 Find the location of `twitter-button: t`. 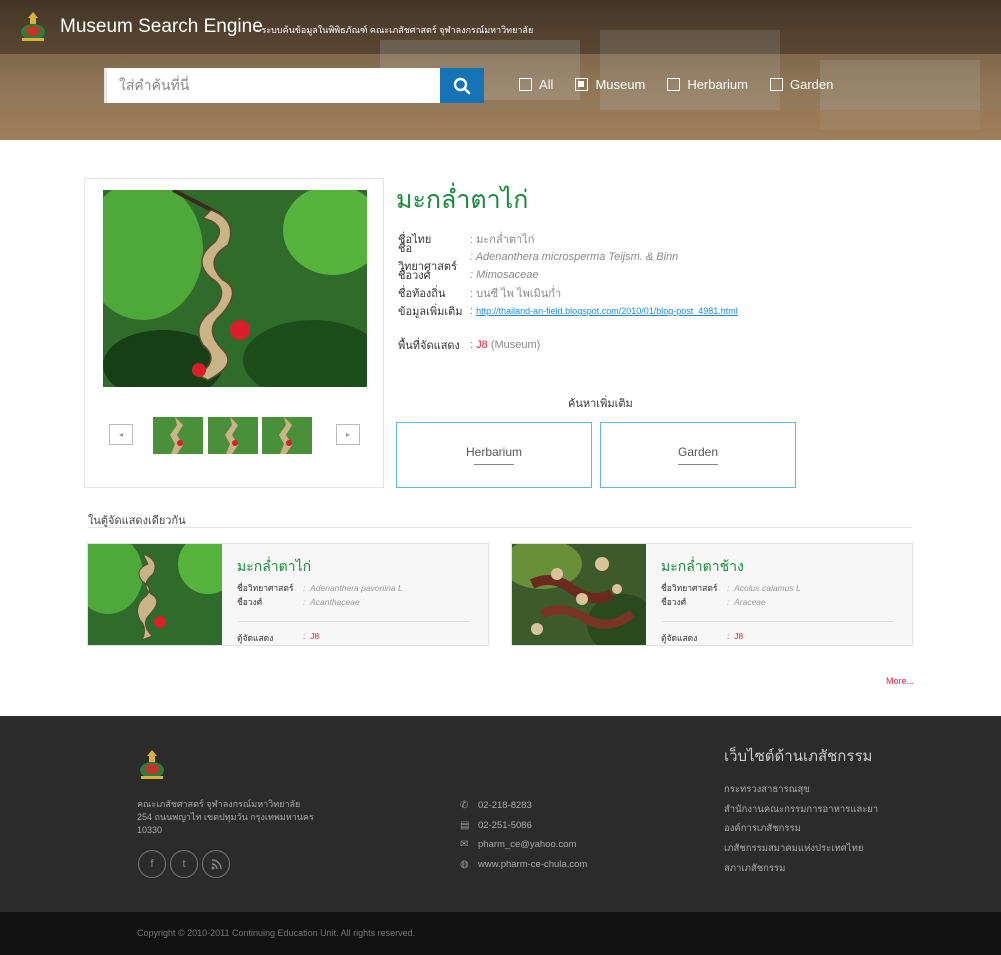

twitter-button: t is located at coordinates (184, 864).